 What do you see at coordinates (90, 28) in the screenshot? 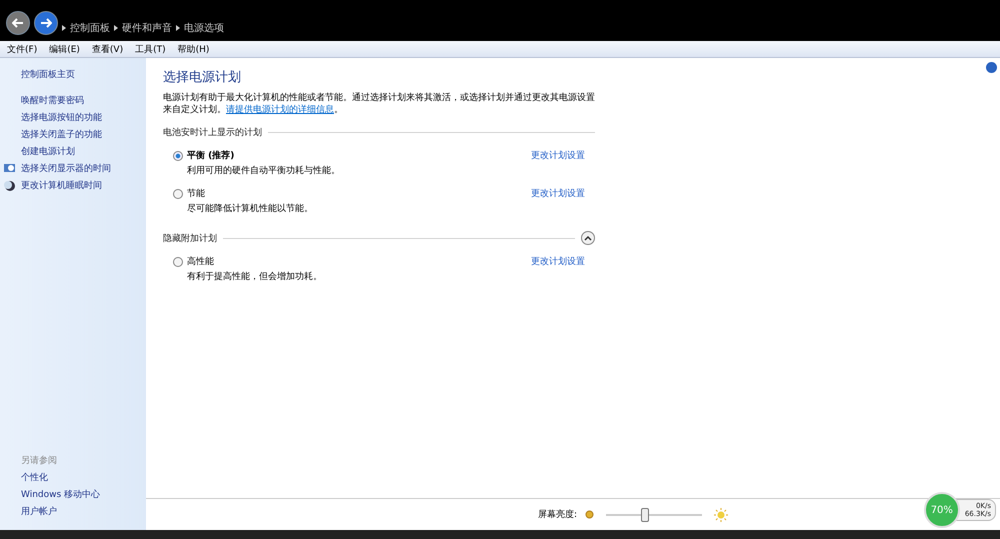
I see `breadcrumb-item: 控制面板` at bounding box center [90, 28].